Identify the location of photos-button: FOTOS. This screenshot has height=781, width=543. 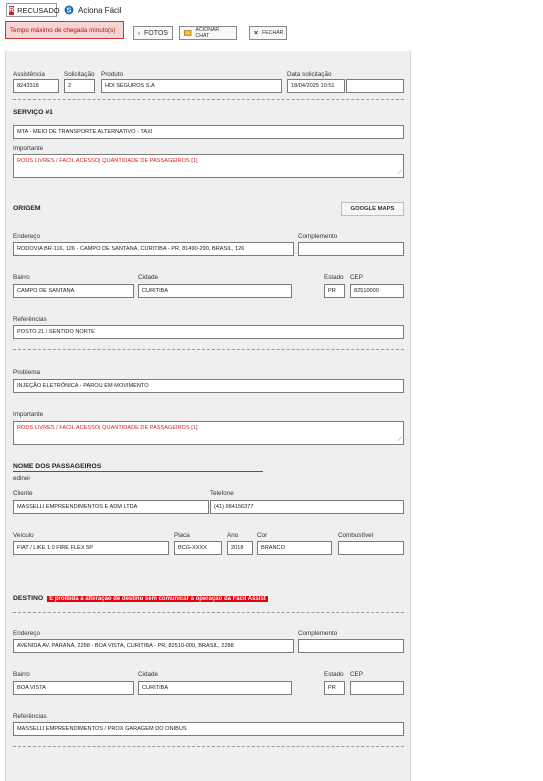
(153, 33).